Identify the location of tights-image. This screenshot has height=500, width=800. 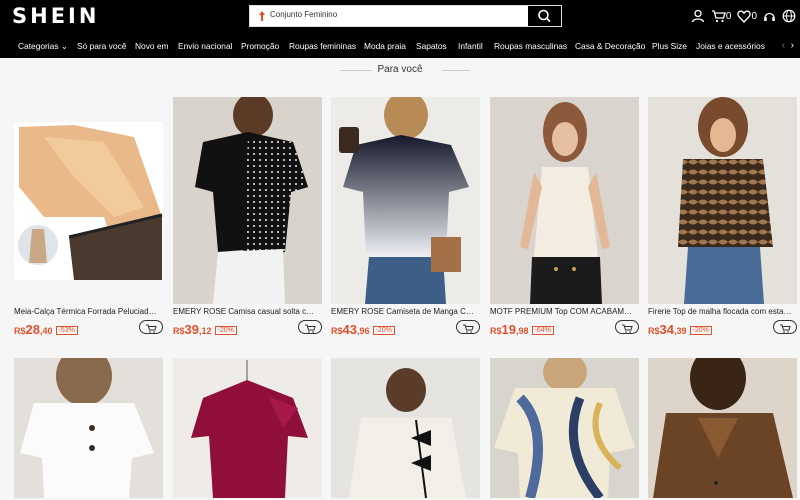
(88, 201).